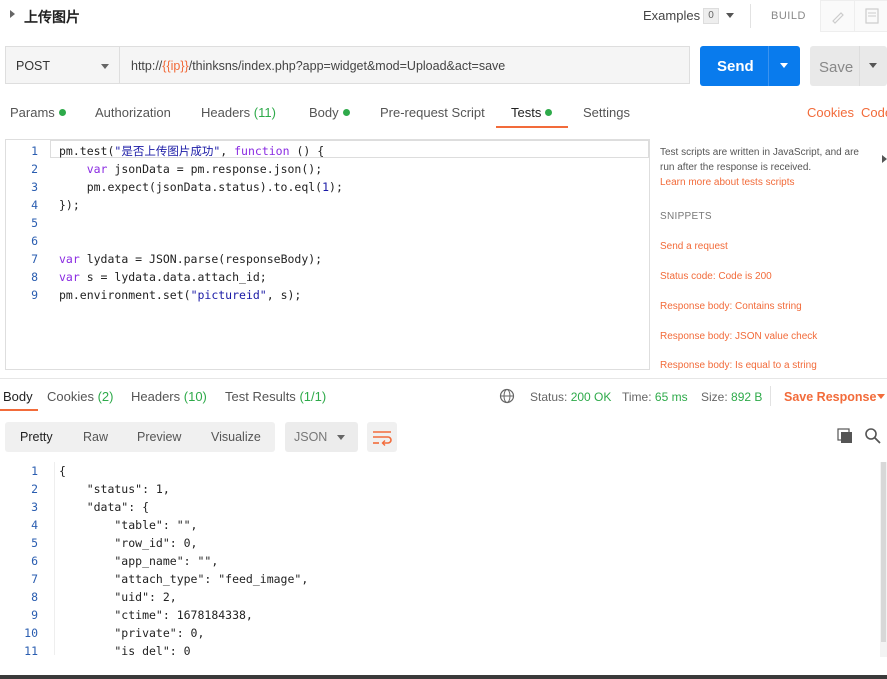  I want to click on tab-headers: Headers (11), so click(238, 112).